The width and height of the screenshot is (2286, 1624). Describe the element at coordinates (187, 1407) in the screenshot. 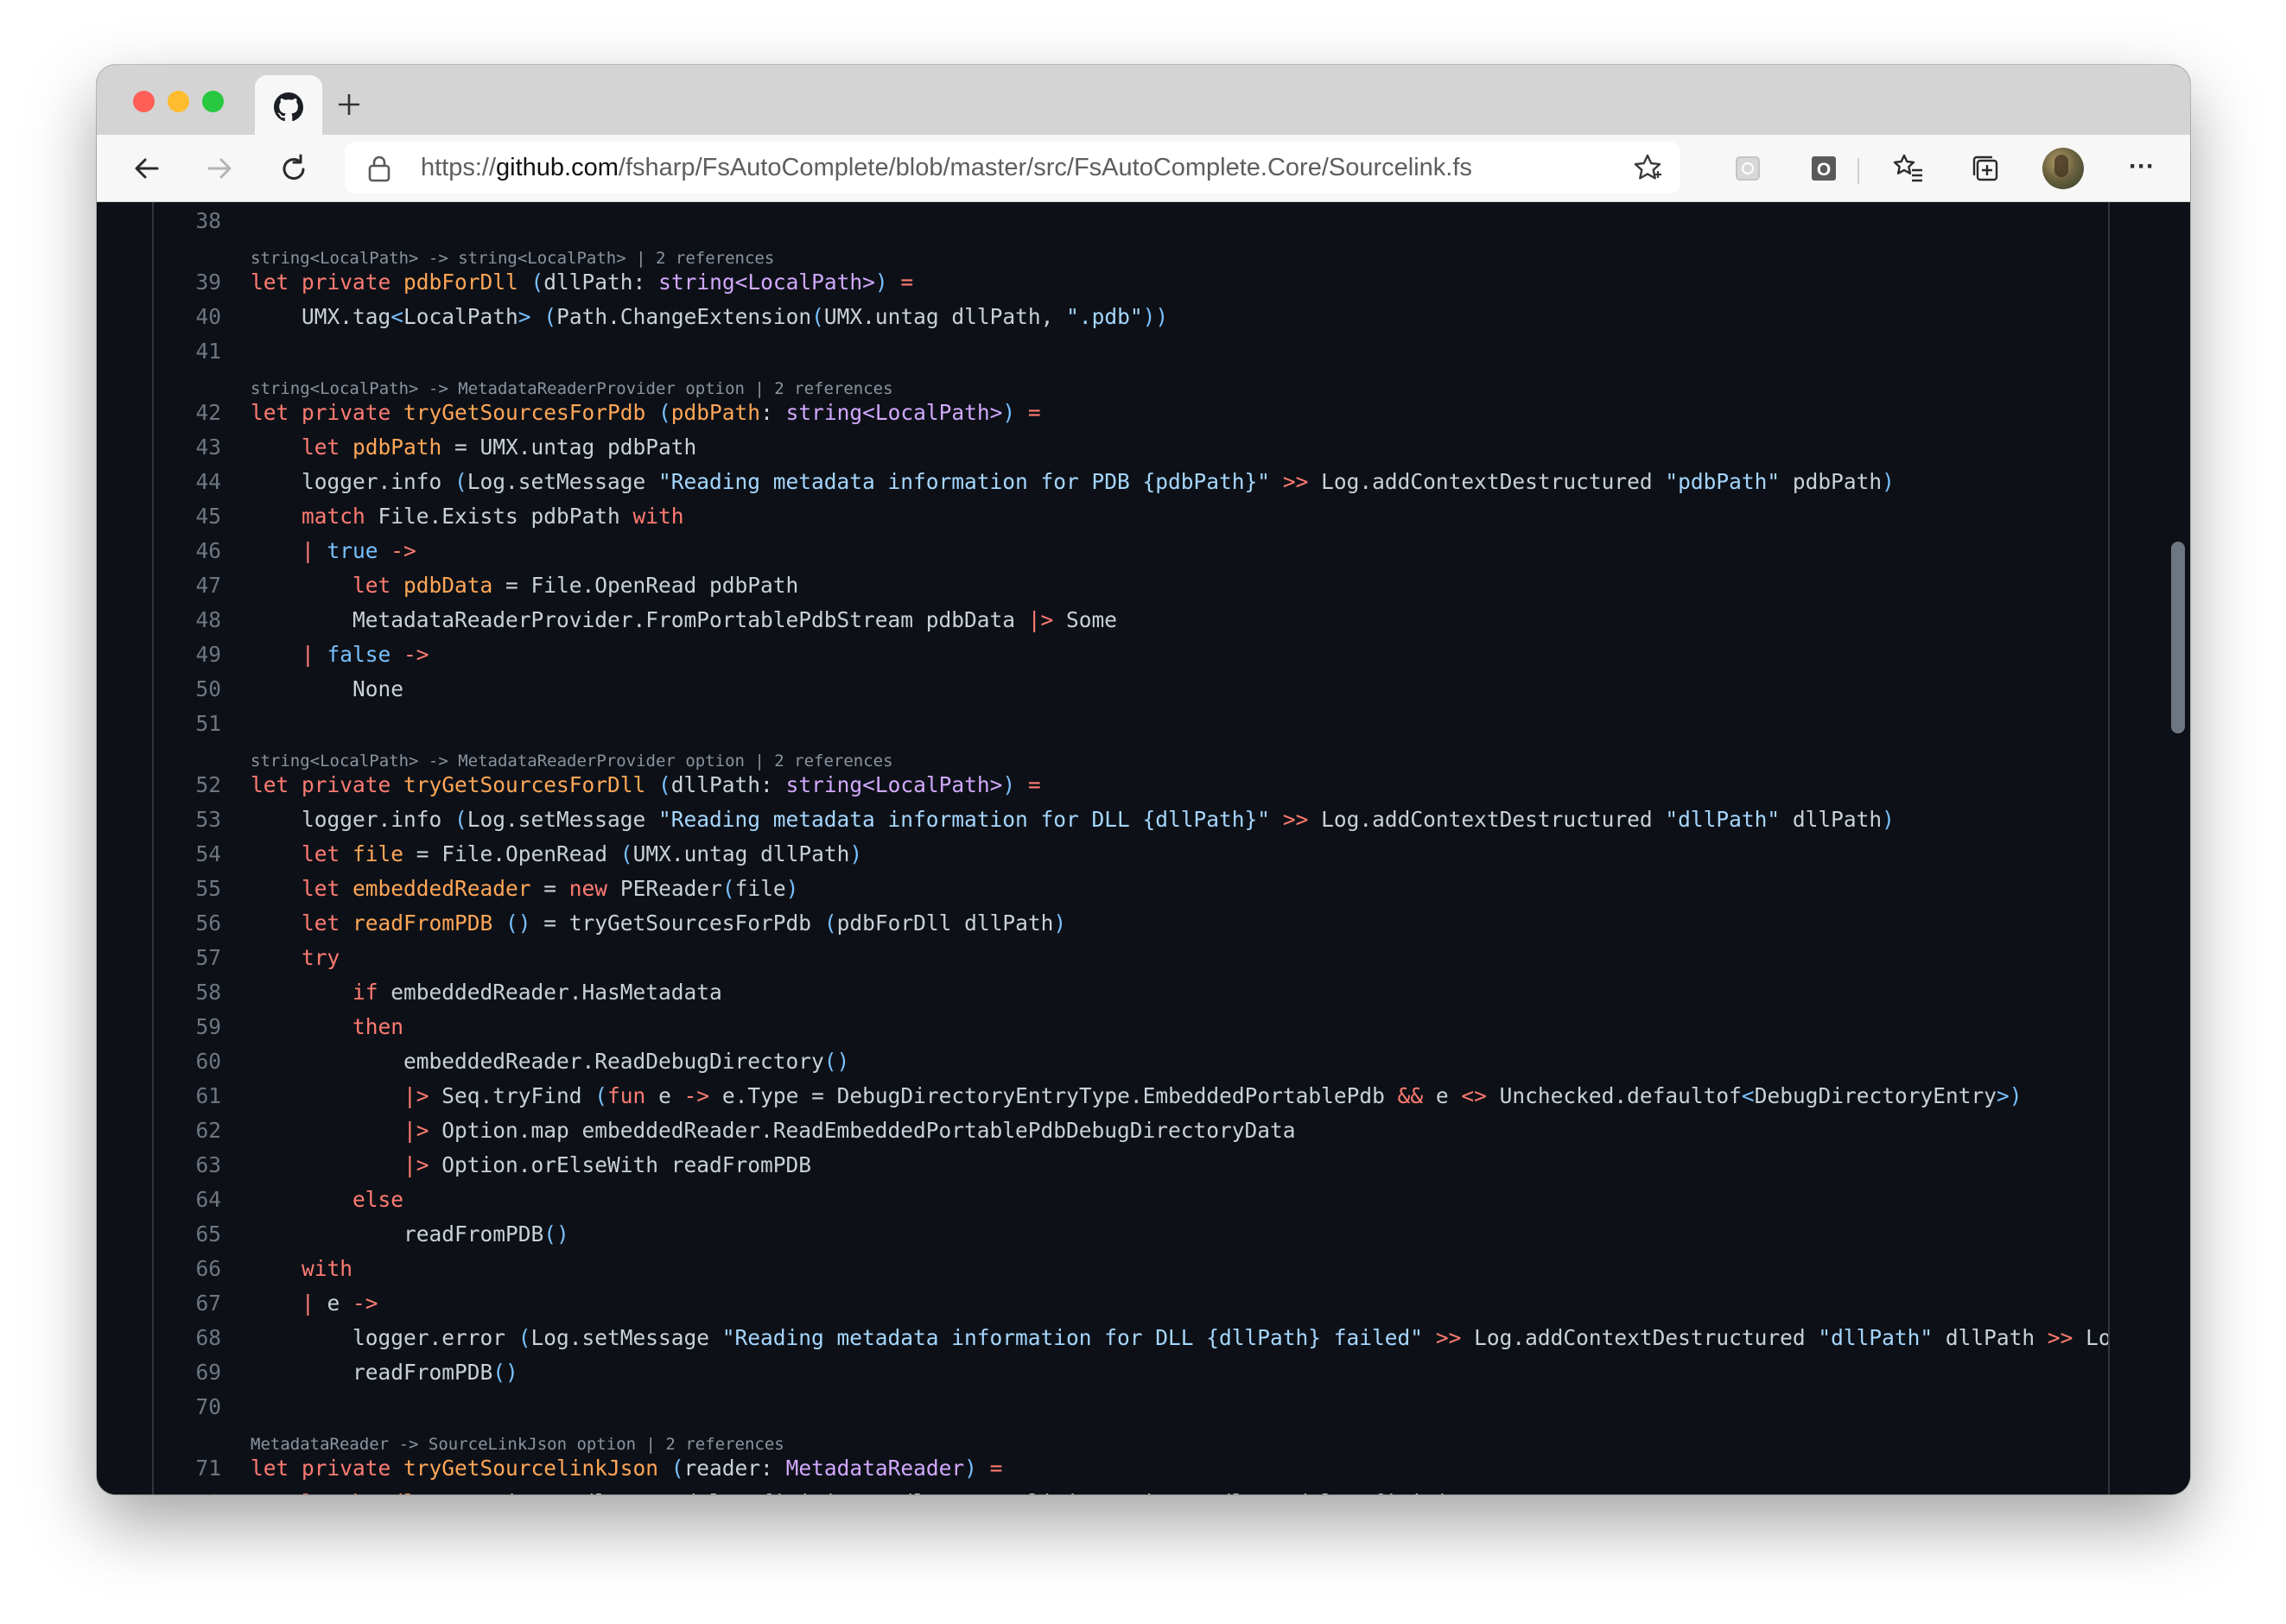

I see `line-number: 70` at that location.